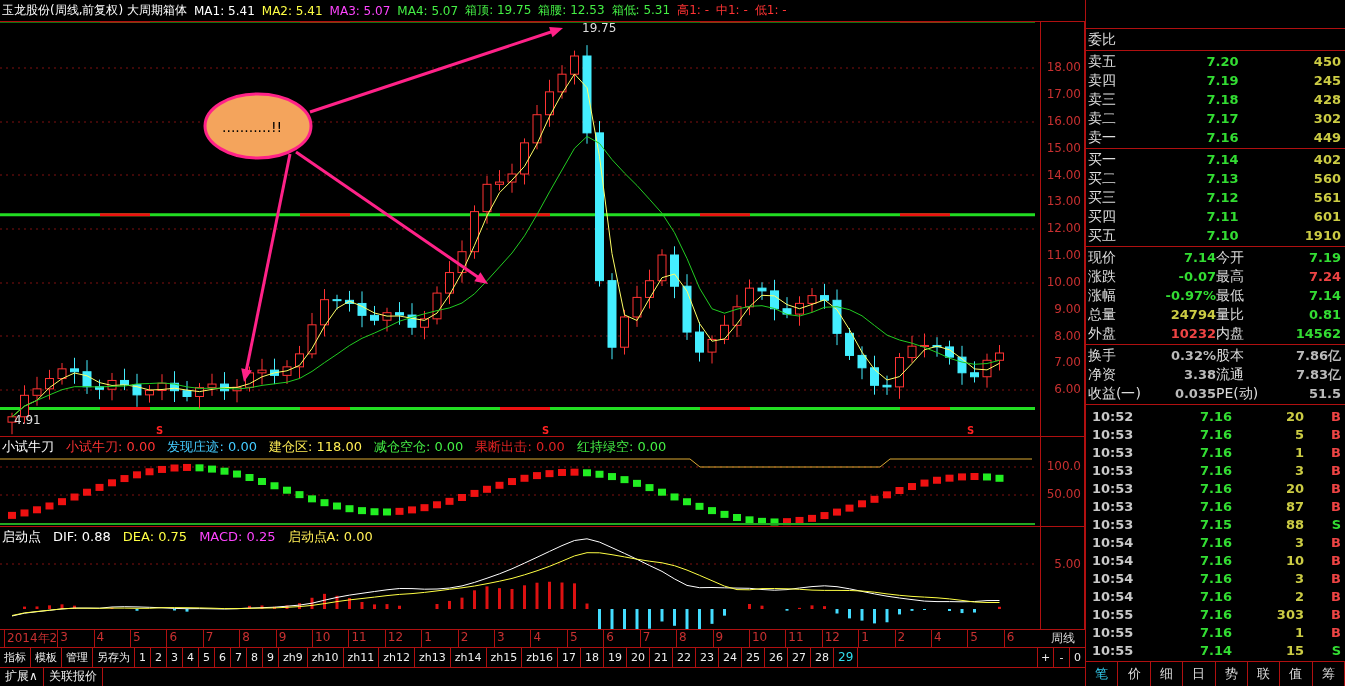 This screenshot has height=686, width=1345. Describe the element at coordinates (730, 639) in the screenshot. I see `date-label: 9` at that location.